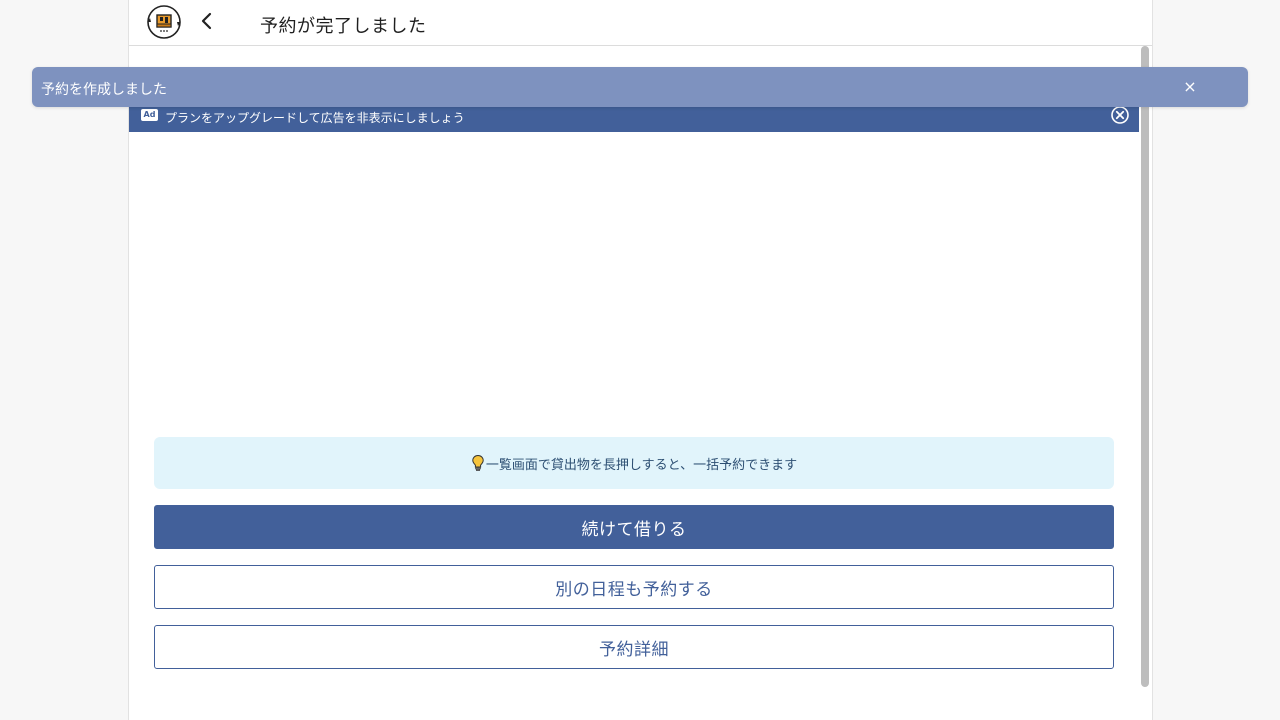 Image resolution: width=1280 pixels, height=720 pixels. Describe the element at coordinates (104, 90) in the screenshot. I see `toast-message: 予約を作成しました` at that location.